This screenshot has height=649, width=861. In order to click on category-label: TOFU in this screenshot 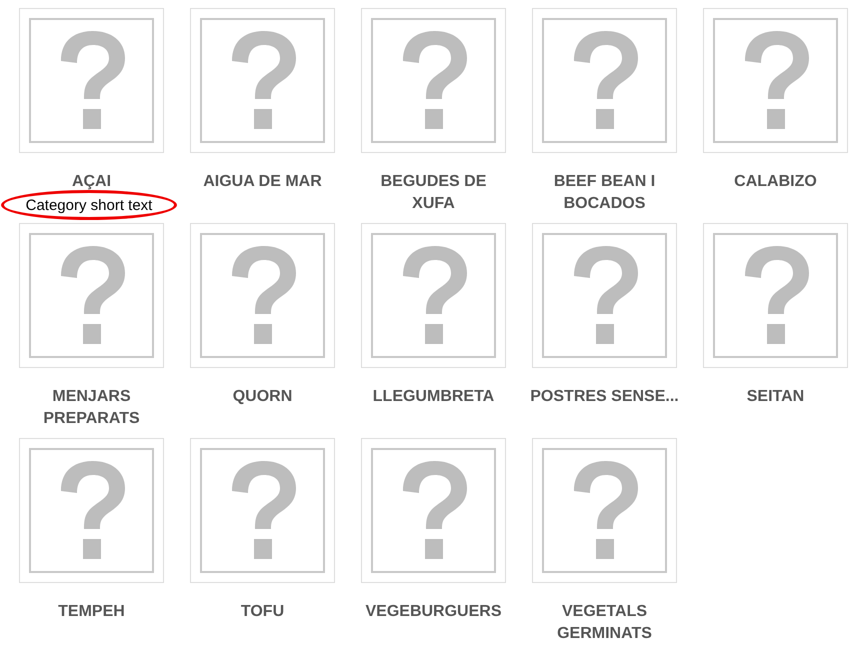, I will do `click(263, 612)`.